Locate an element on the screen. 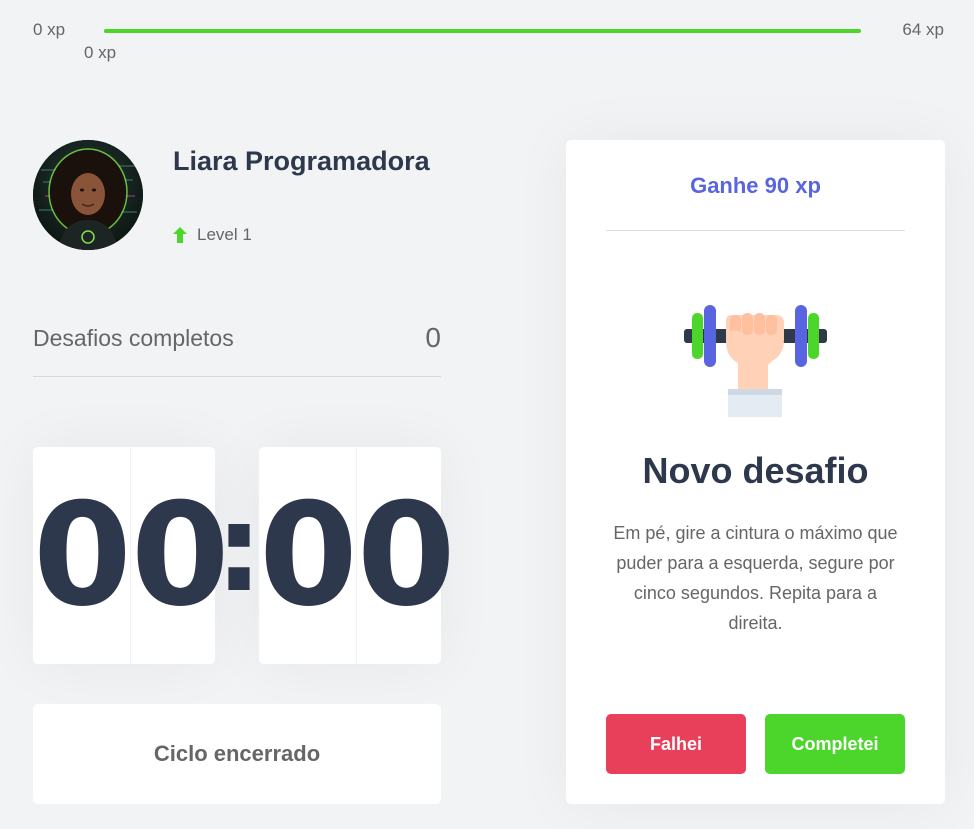 Image resolution: width=974 pixels, height=829 pixels. xp-progress-fill is located at coordinates (482, 31).